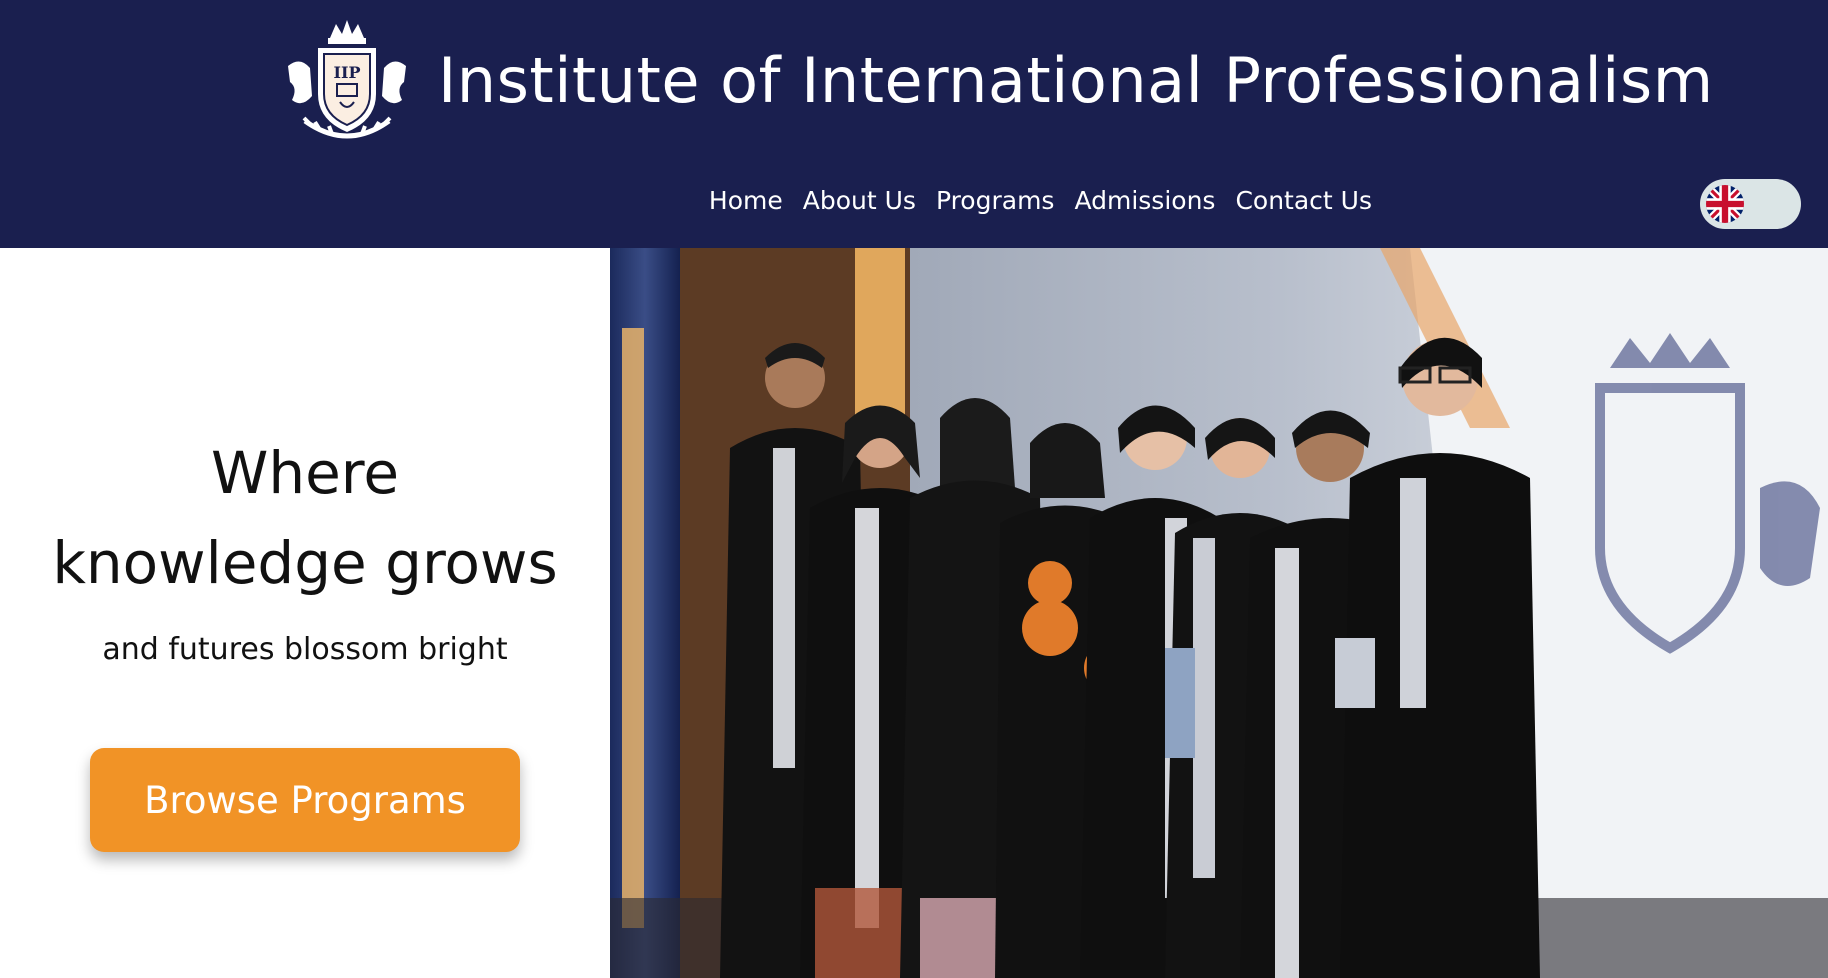  What do you see at coordinates (1725, 204) in the screenshot?
I see `uk-flag-icon` at bounding box center [1725, 204].